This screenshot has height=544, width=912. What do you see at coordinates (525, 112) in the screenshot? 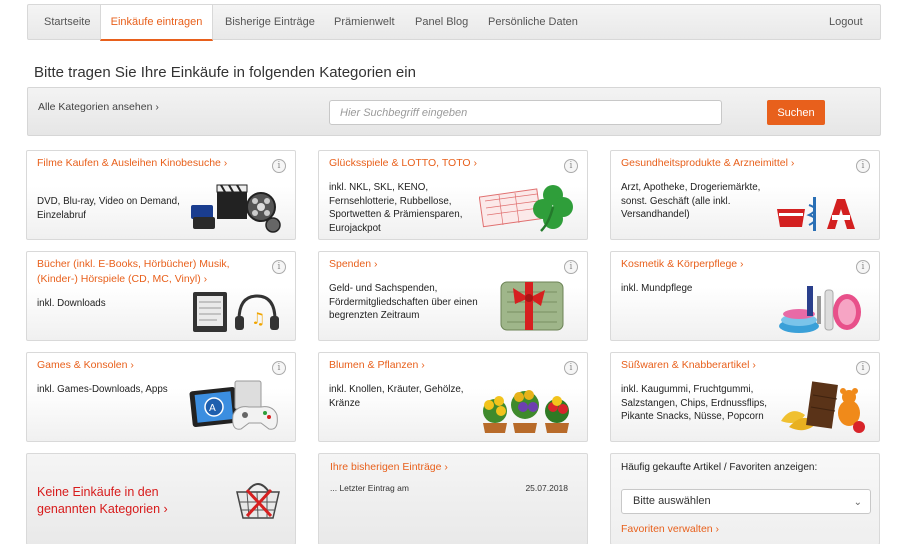
I see `search-input` at bounding box center [525, 112].